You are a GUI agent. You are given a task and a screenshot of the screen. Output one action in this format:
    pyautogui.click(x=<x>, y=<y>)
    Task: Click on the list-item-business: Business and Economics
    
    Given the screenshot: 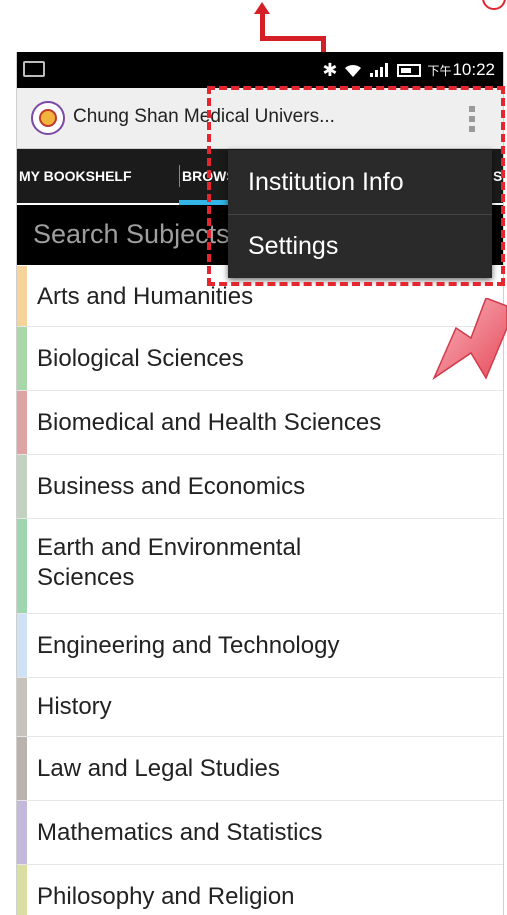 What is the action you would take?
    pyautogui.click(x=260, y=487)
    